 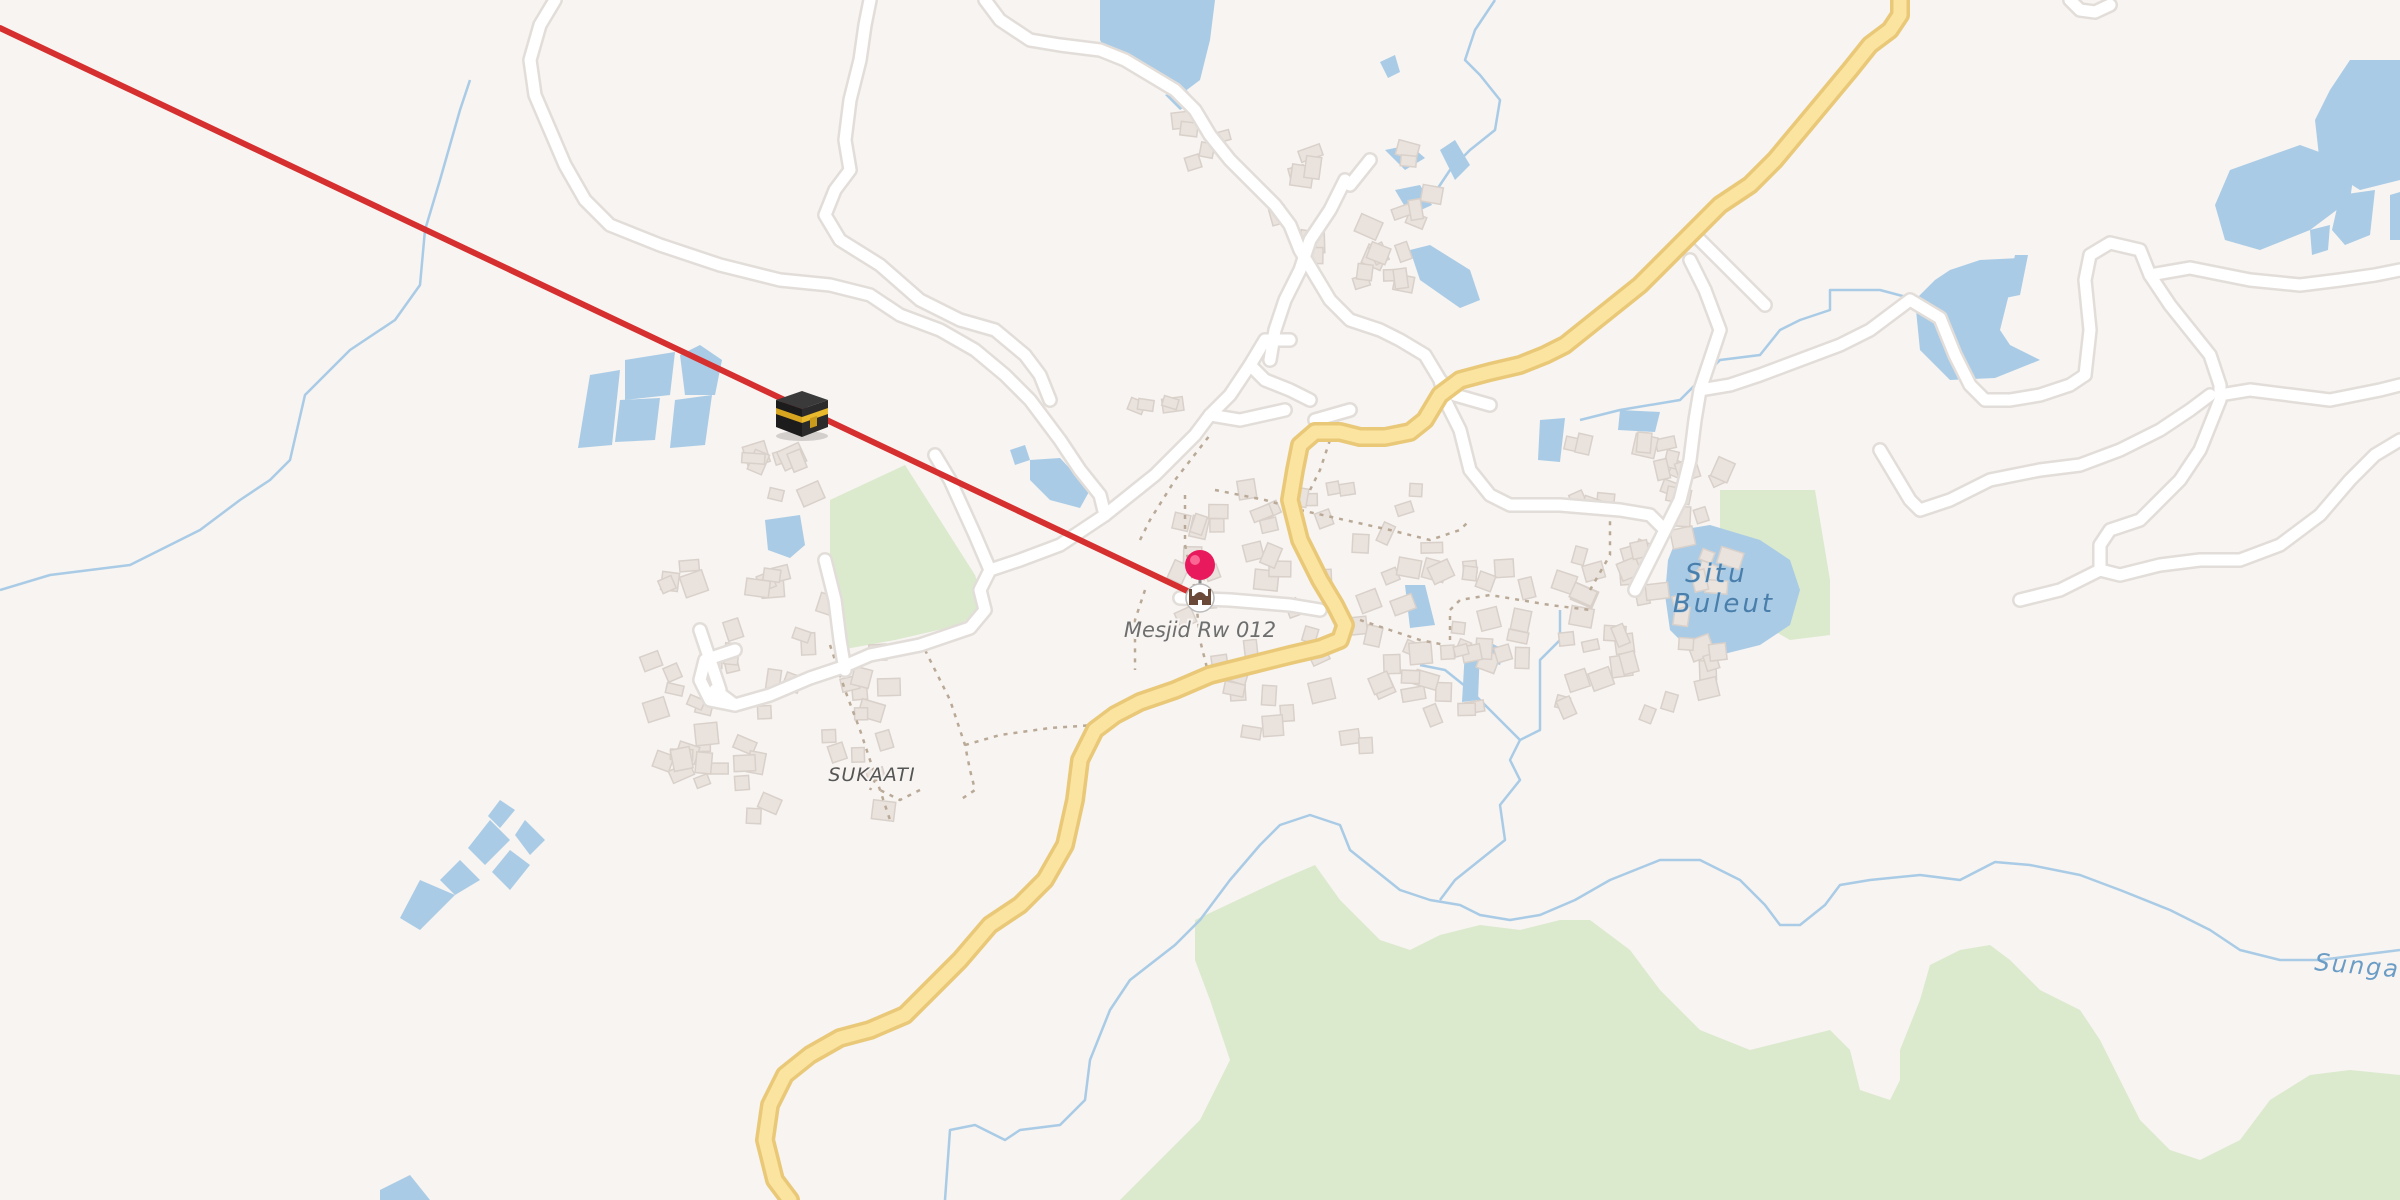 What do you see at coordinates (802, 416) in the screenshot?
I see `kaaba-icon` at bounding box center [802, 416].